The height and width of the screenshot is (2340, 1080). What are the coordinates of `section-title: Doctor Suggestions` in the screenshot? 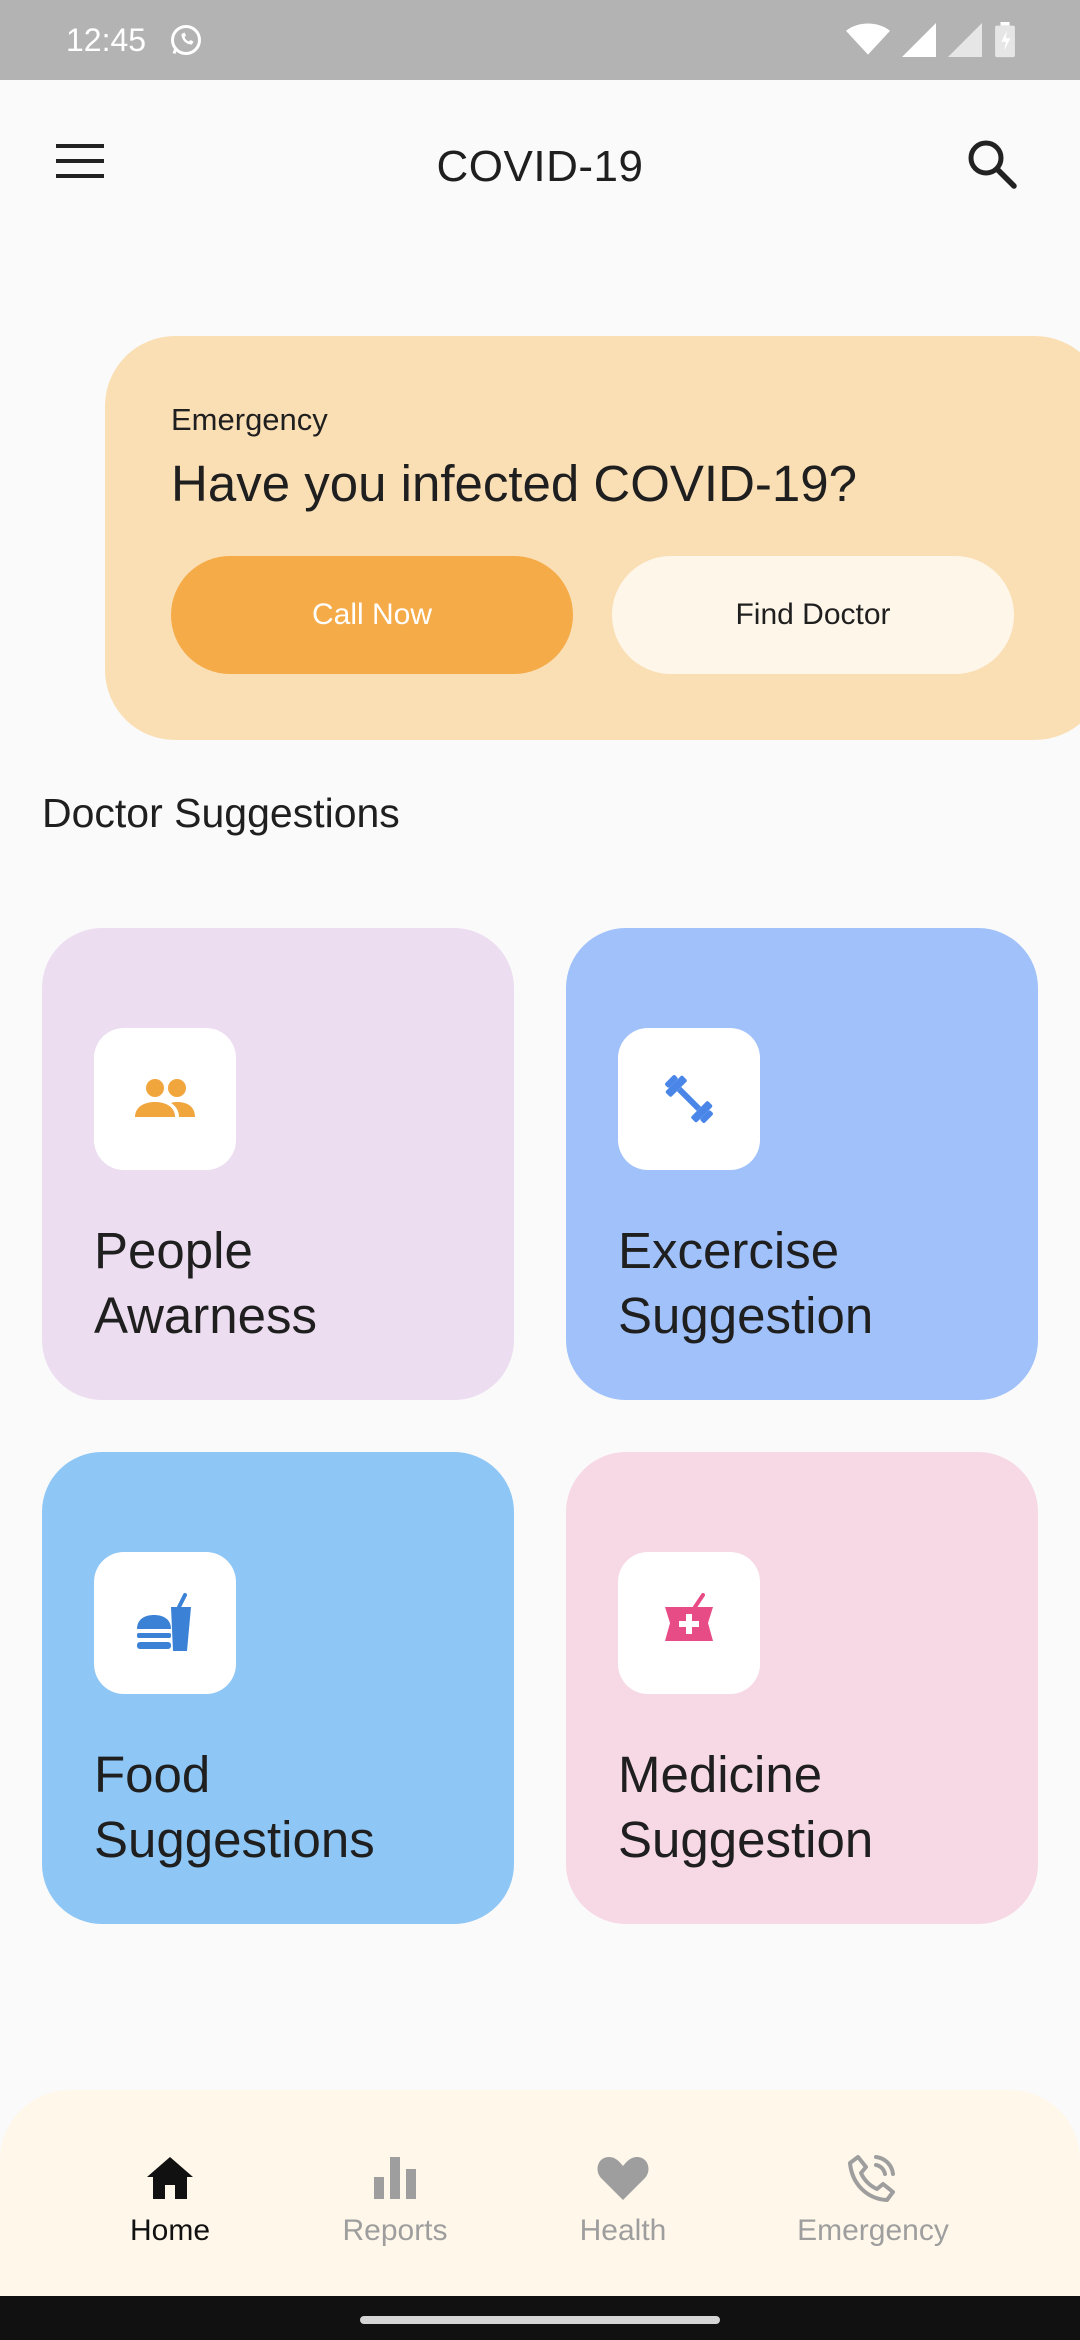 It's located at (221, 813).